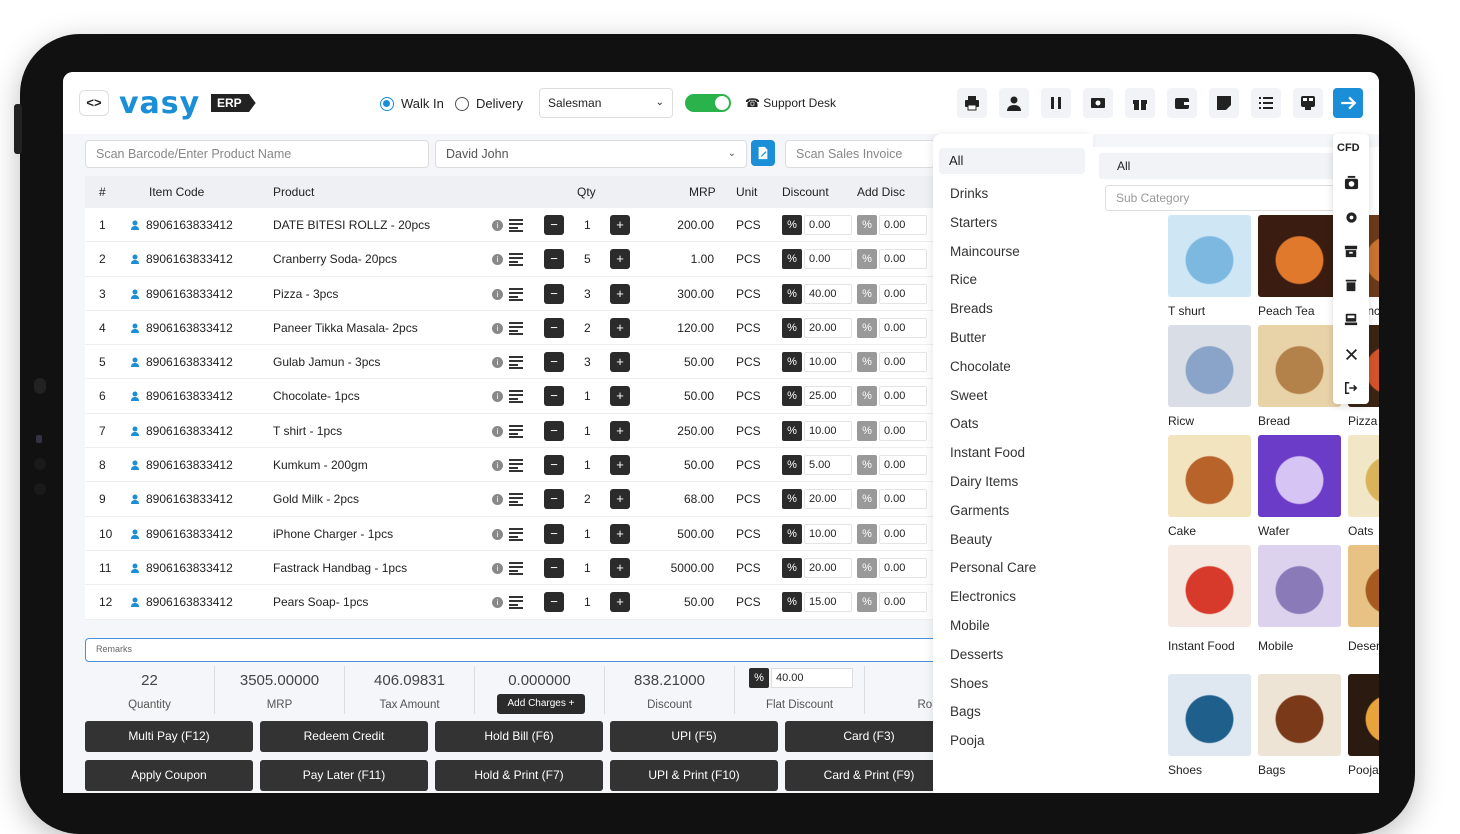 The image size is (1460, 834). What do you see at coordinates (694, 775) in the screenshot?
I see `action-button: UPI & Print (F10)` at bounding box center [694, 775].